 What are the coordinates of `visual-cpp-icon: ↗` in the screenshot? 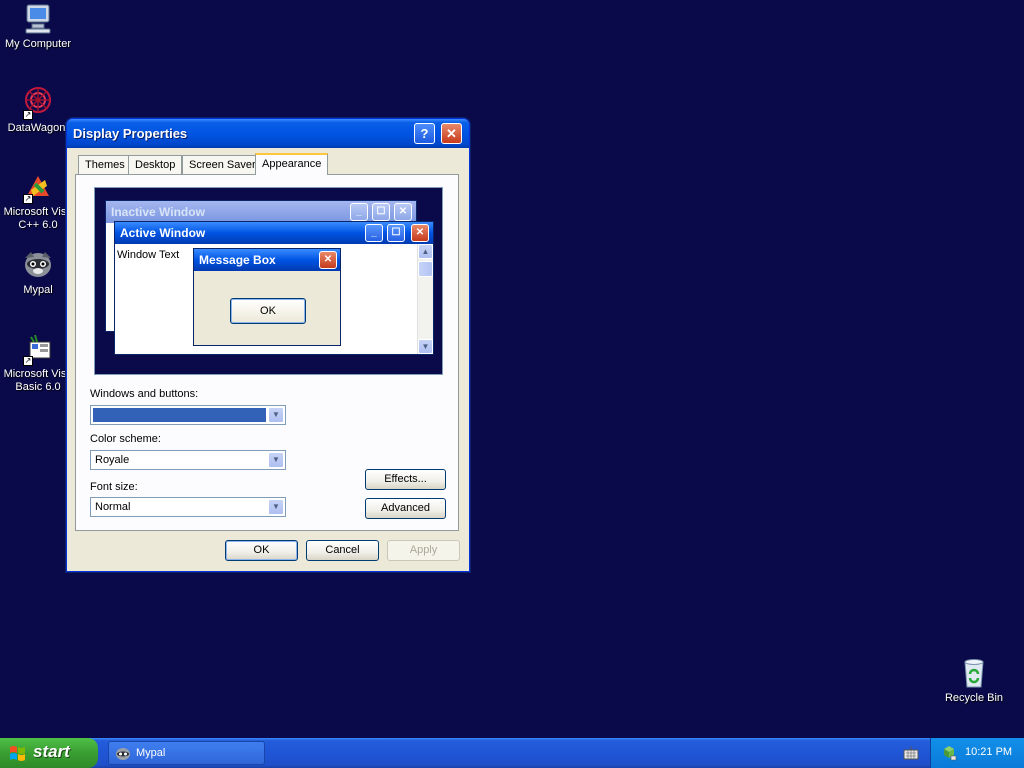 It's located at (38, 187).